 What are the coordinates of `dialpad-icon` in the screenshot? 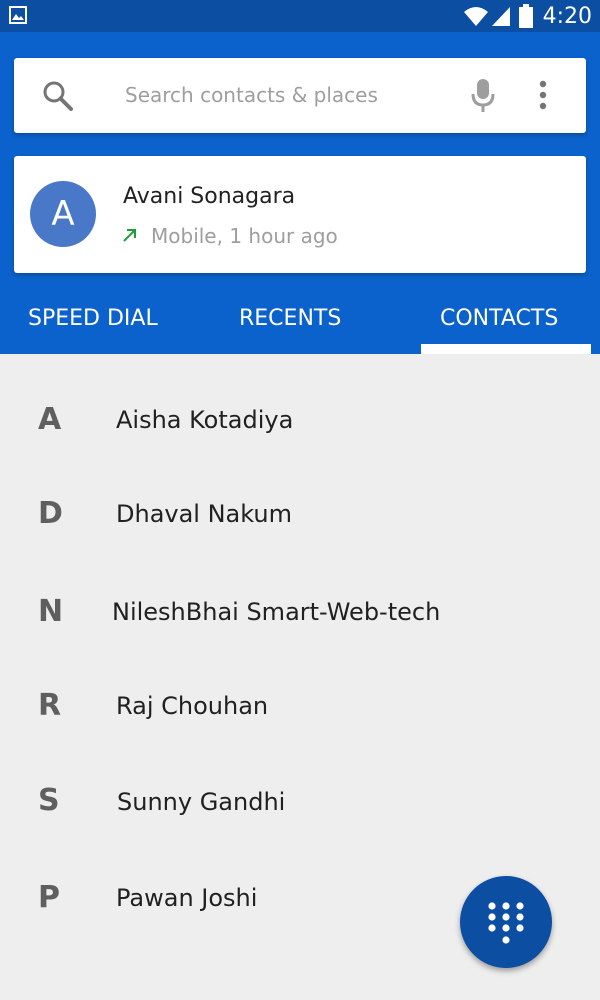 It's located at (506, 923).